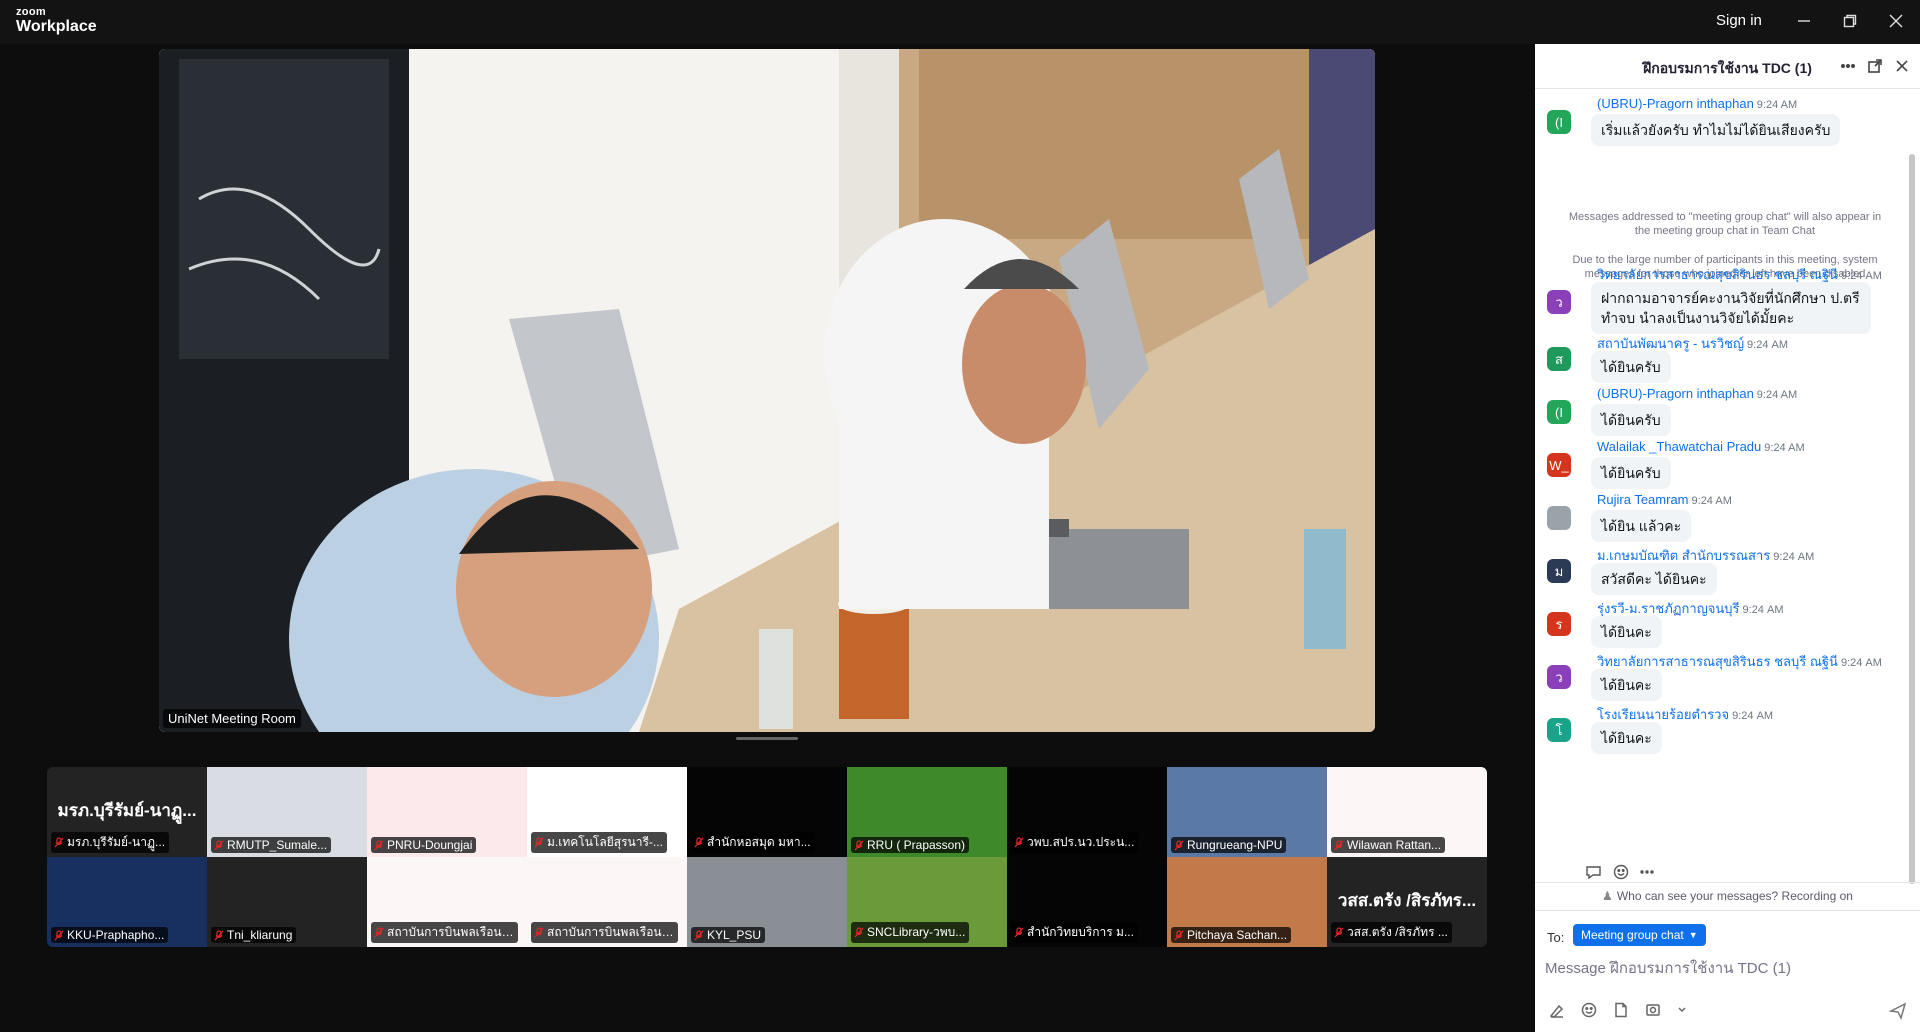 The width and height of the screenshot is (1920, 1032). What do you see at coordinates (1727, 896) in the screenshot?
I see `visibility-notice: ♟ Who can see your messages? Recording on` at bounding box center [1727, 896].